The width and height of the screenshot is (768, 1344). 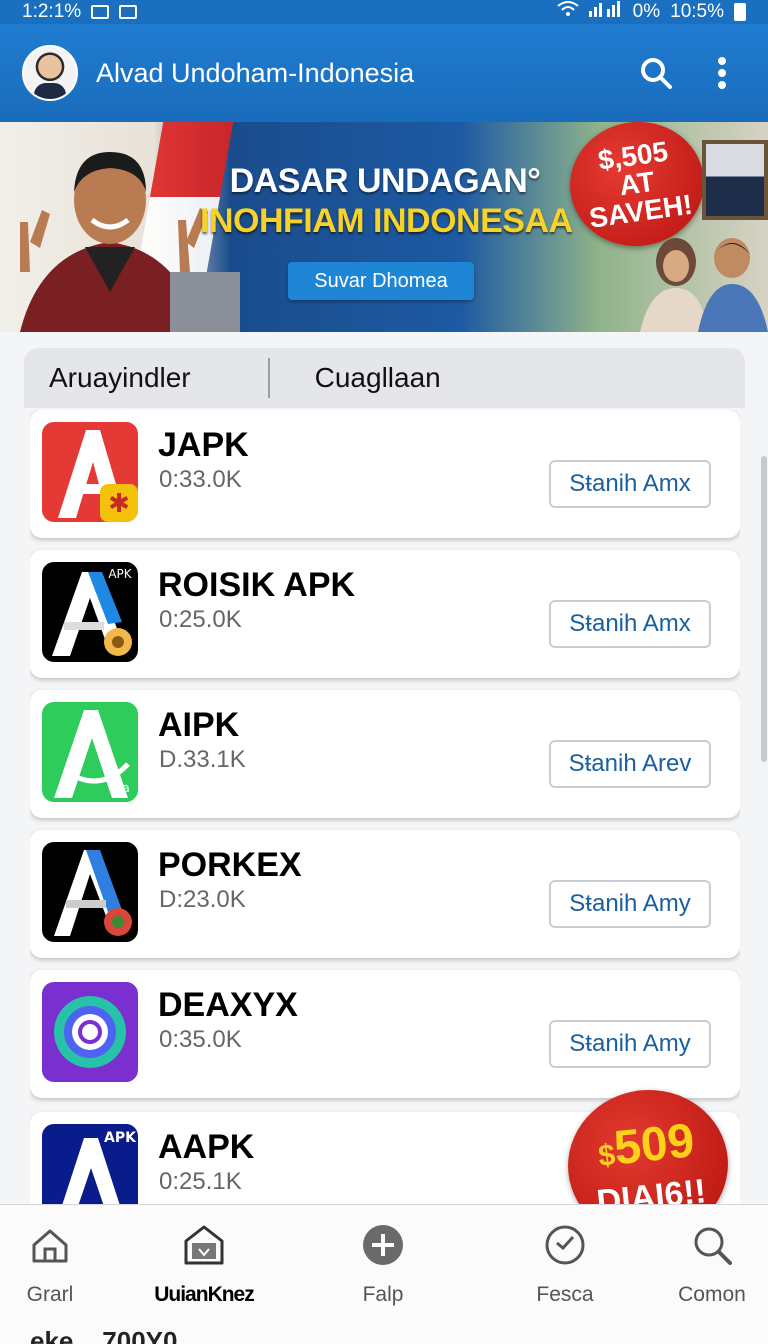 What do you see at coordinates (735, 180) in the screenshot?
I see `wall-portrait-image` at bounding box center [735, 180].